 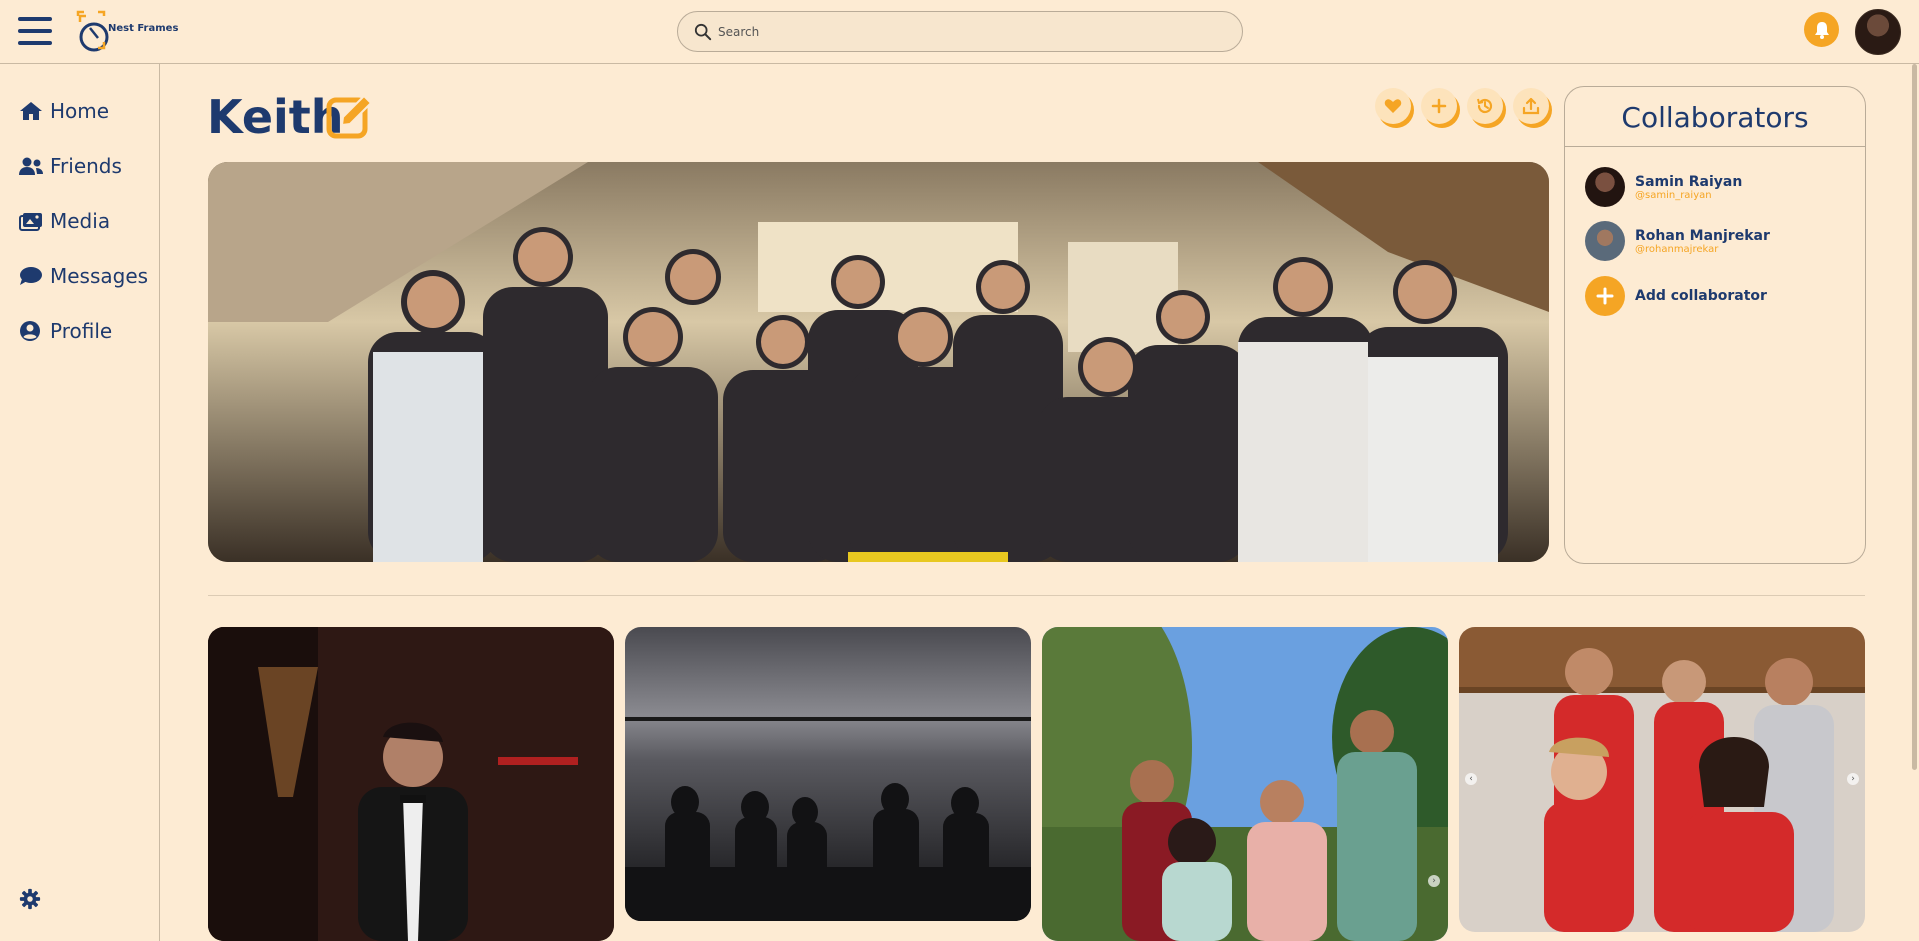 What do you see at coordinates (1702, 235) in the screenshot?
I see `collaborator-name: Rohan Manjrekar` at bounding box center [1702, 235].